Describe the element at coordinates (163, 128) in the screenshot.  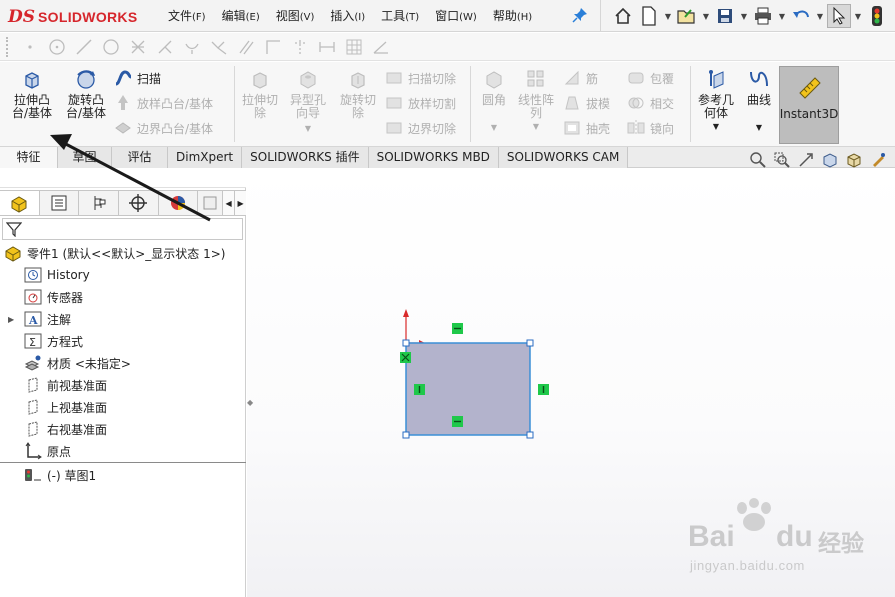
I see `boundary-boss-button: 边界凸台/基体` at that location.